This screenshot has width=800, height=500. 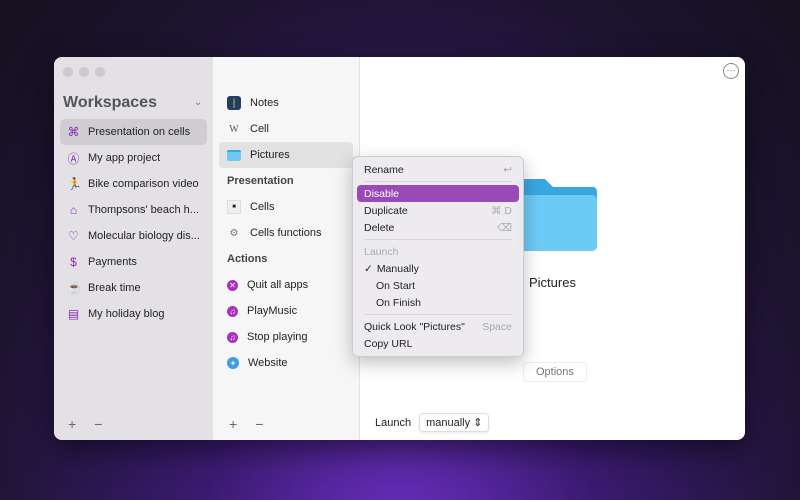 What do you see at coordinates (438, 302) in the screenshot?
I see `menu-item-on-finish: On Finish` at bounding box center [438, 302].